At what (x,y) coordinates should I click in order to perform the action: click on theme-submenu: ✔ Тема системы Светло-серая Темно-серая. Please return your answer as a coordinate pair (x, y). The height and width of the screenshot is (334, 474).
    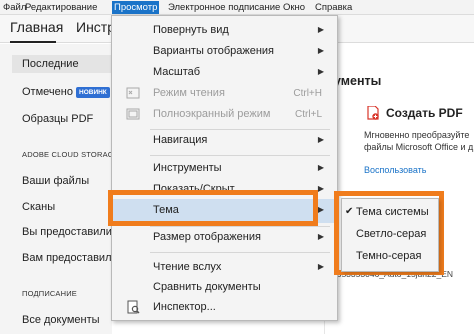
    Looking at the image, I should click on (390, 235).